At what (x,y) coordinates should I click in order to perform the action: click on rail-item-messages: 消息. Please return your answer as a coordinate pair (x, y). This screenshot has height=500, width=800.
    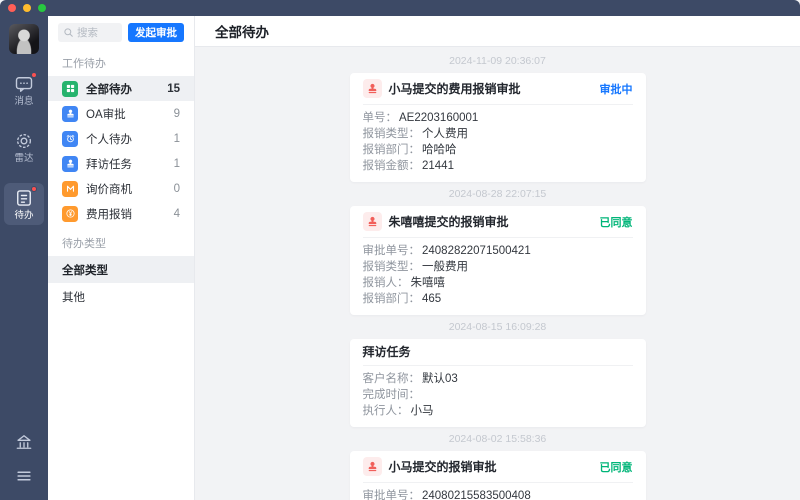
    Looking at the image, I should click on (24, 90).